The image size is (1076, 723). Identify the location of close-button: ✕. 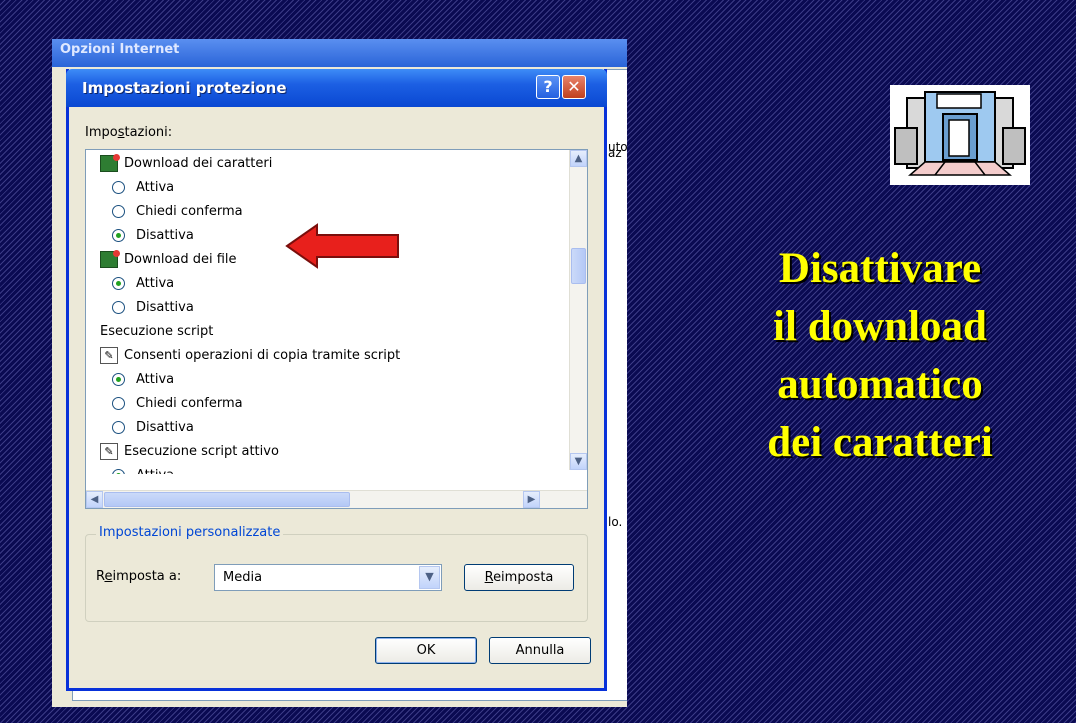
(574, 87).